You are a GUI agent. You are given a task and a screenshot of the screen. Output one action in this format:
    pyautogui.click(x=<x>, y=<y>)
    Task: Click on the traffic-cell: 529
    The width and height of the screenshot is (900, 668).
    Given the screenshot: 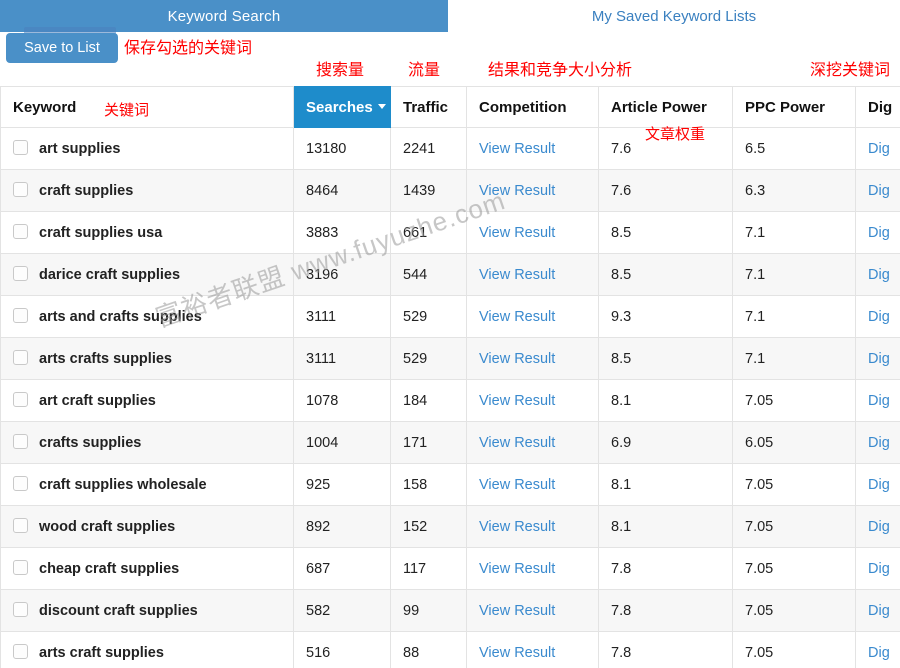 What is the action you would take?
    pyautogui.click(x=428, y=358)
    